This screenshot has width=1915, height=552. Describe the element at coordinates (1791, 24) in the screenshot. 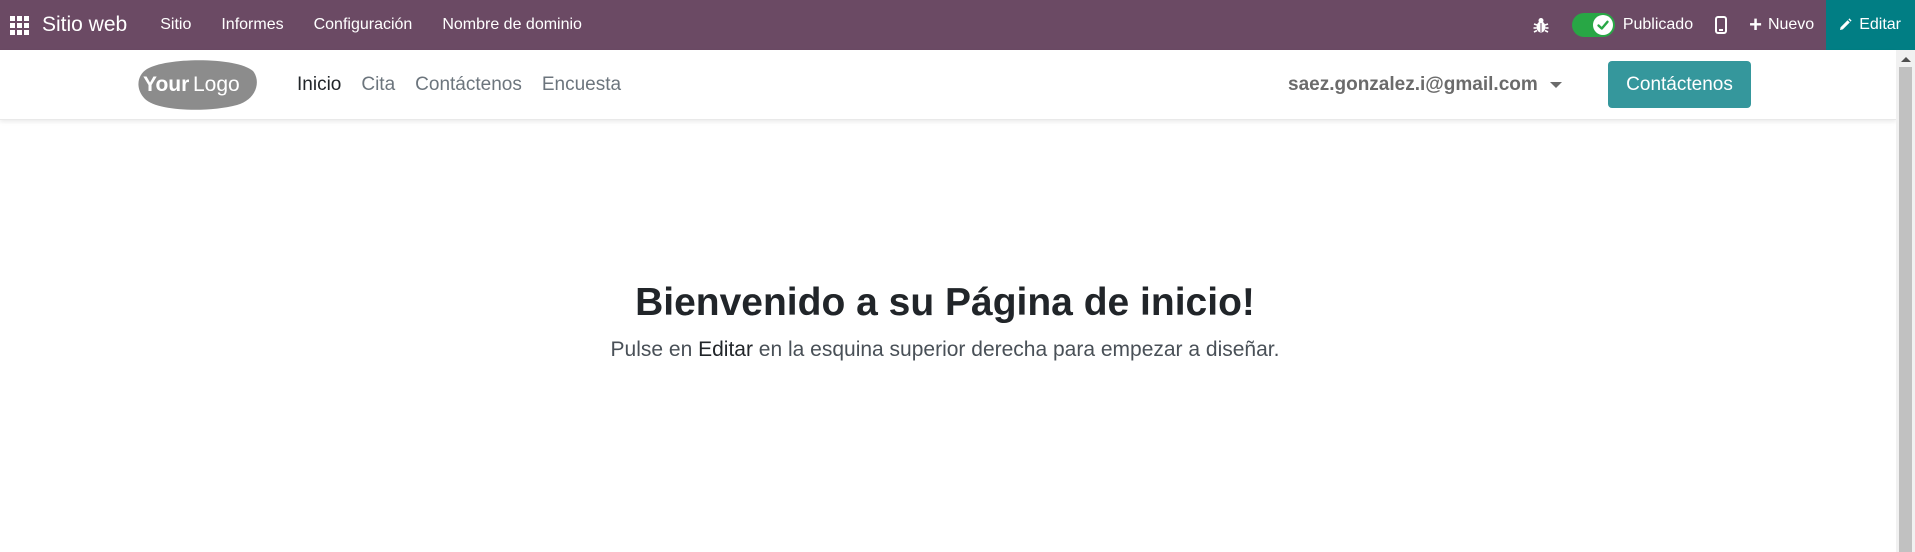

I see `new-label: Nuevo` at that location.